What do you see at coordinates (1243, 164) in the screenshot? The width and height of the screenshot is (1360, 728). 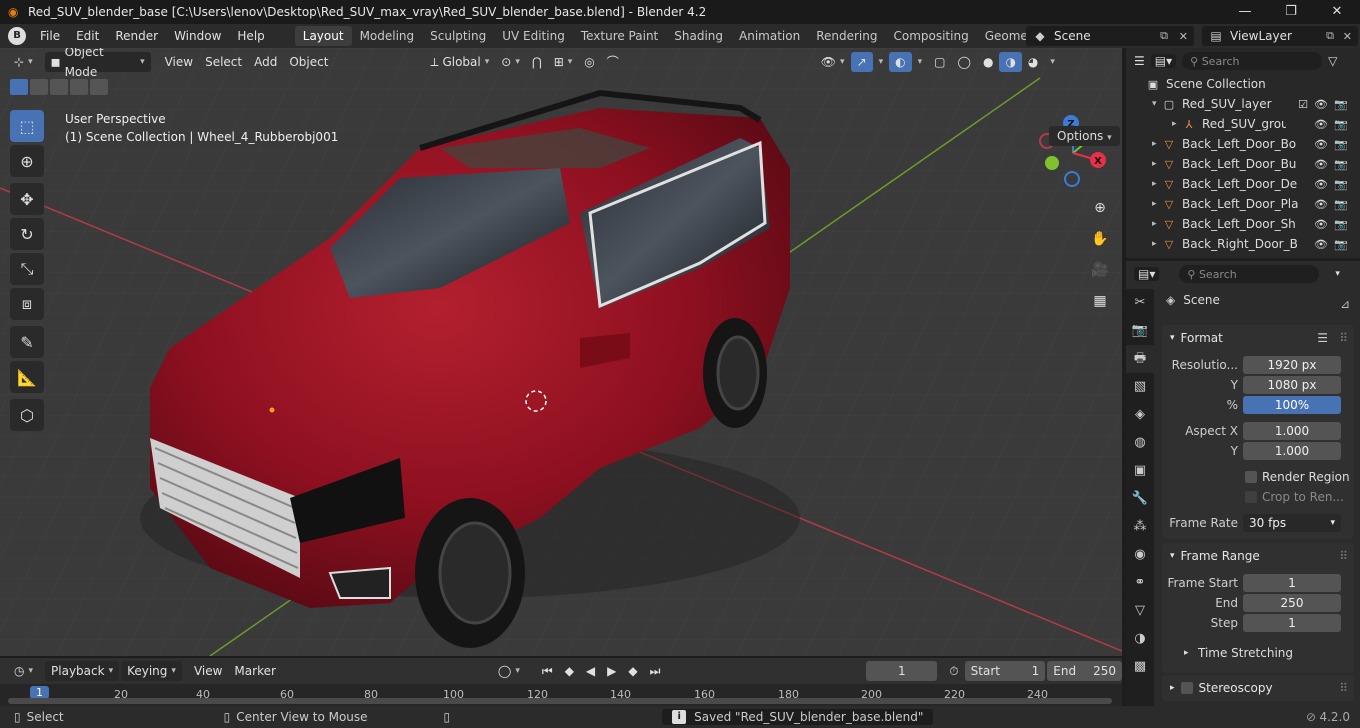 I see `outliner-item: ▸ ▽ Back_Left_Door_Bu 👁 📷` at bounding box center [1243, 164].